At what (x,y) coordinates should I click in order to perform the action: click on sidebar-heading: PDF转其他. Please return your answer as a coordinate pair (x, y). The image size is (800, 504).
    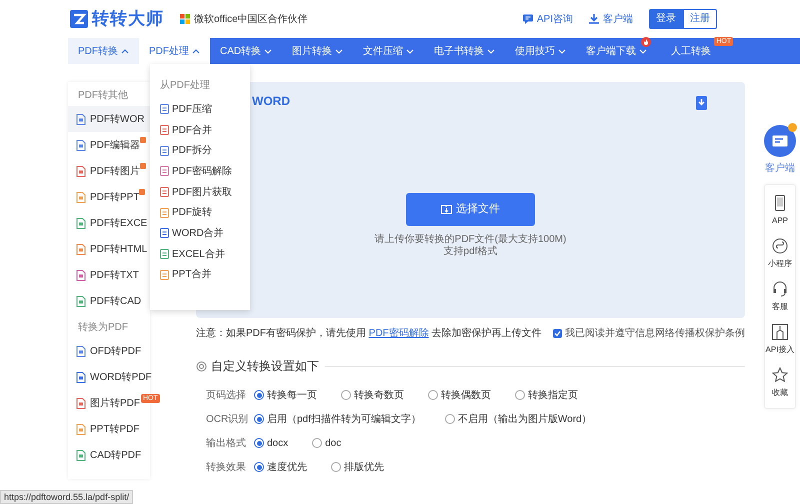
    Looking at the image, I should click on (103, 95).